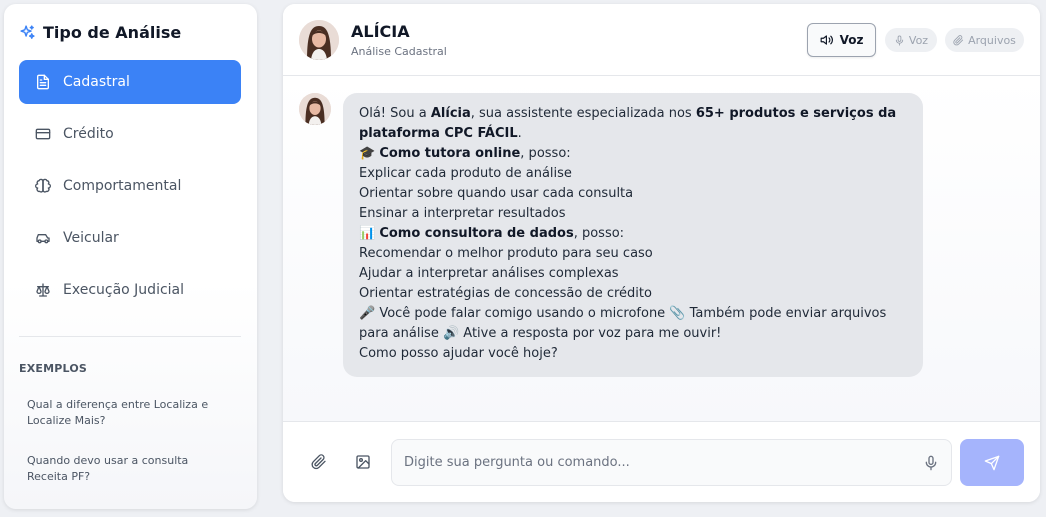  Describe the element at coordinates (130, 238) in the screenshot. I see `sidebar-item-veicular: Veicular` at that location.